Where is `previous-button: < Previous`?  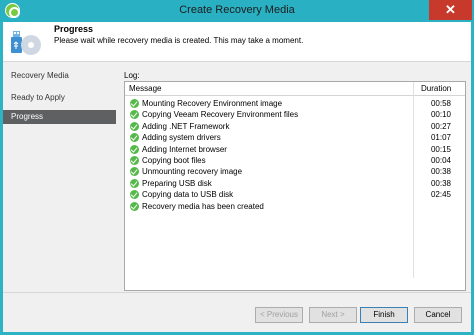 previous-button: < Previous is located at coordinates (279, 315).